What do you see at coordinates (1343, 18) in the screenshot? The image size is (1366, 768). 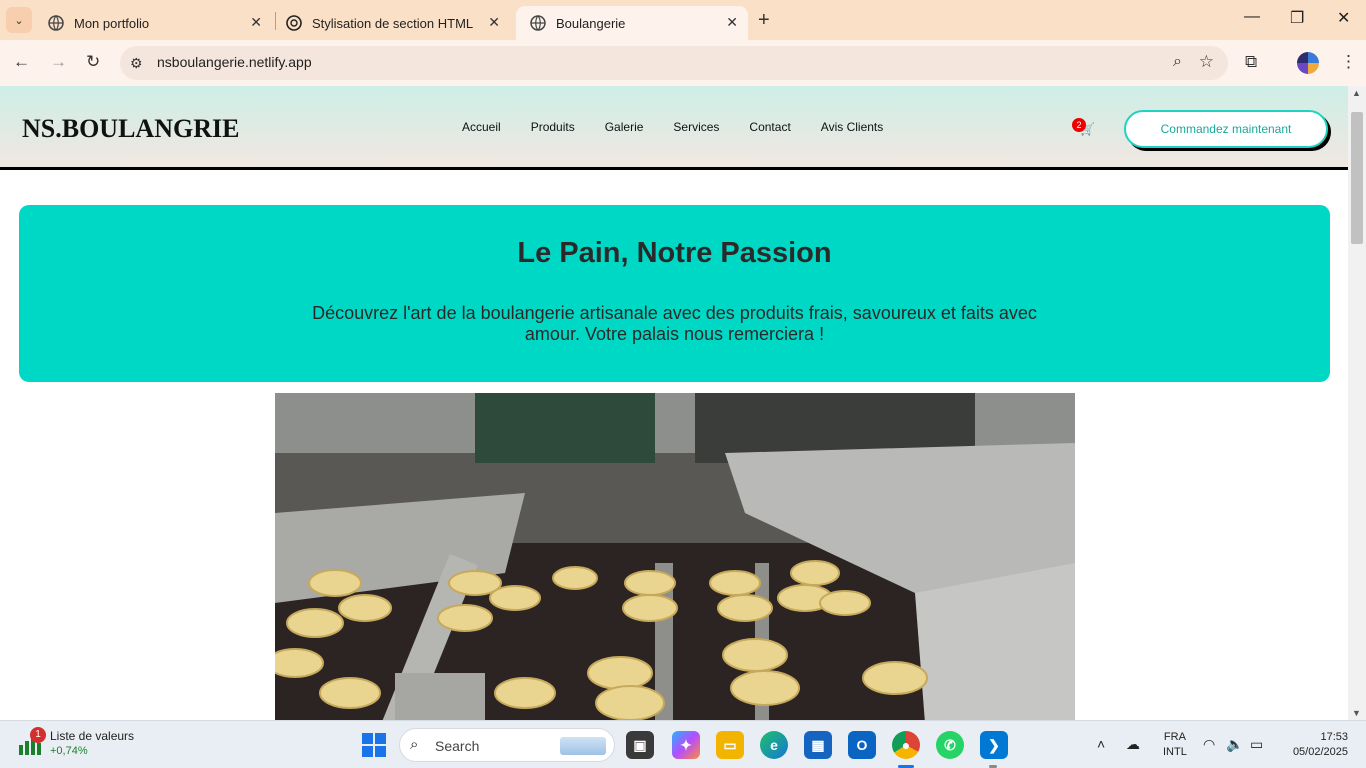 I see `close-window-button: ✕` at bounding box center [1343, 18].